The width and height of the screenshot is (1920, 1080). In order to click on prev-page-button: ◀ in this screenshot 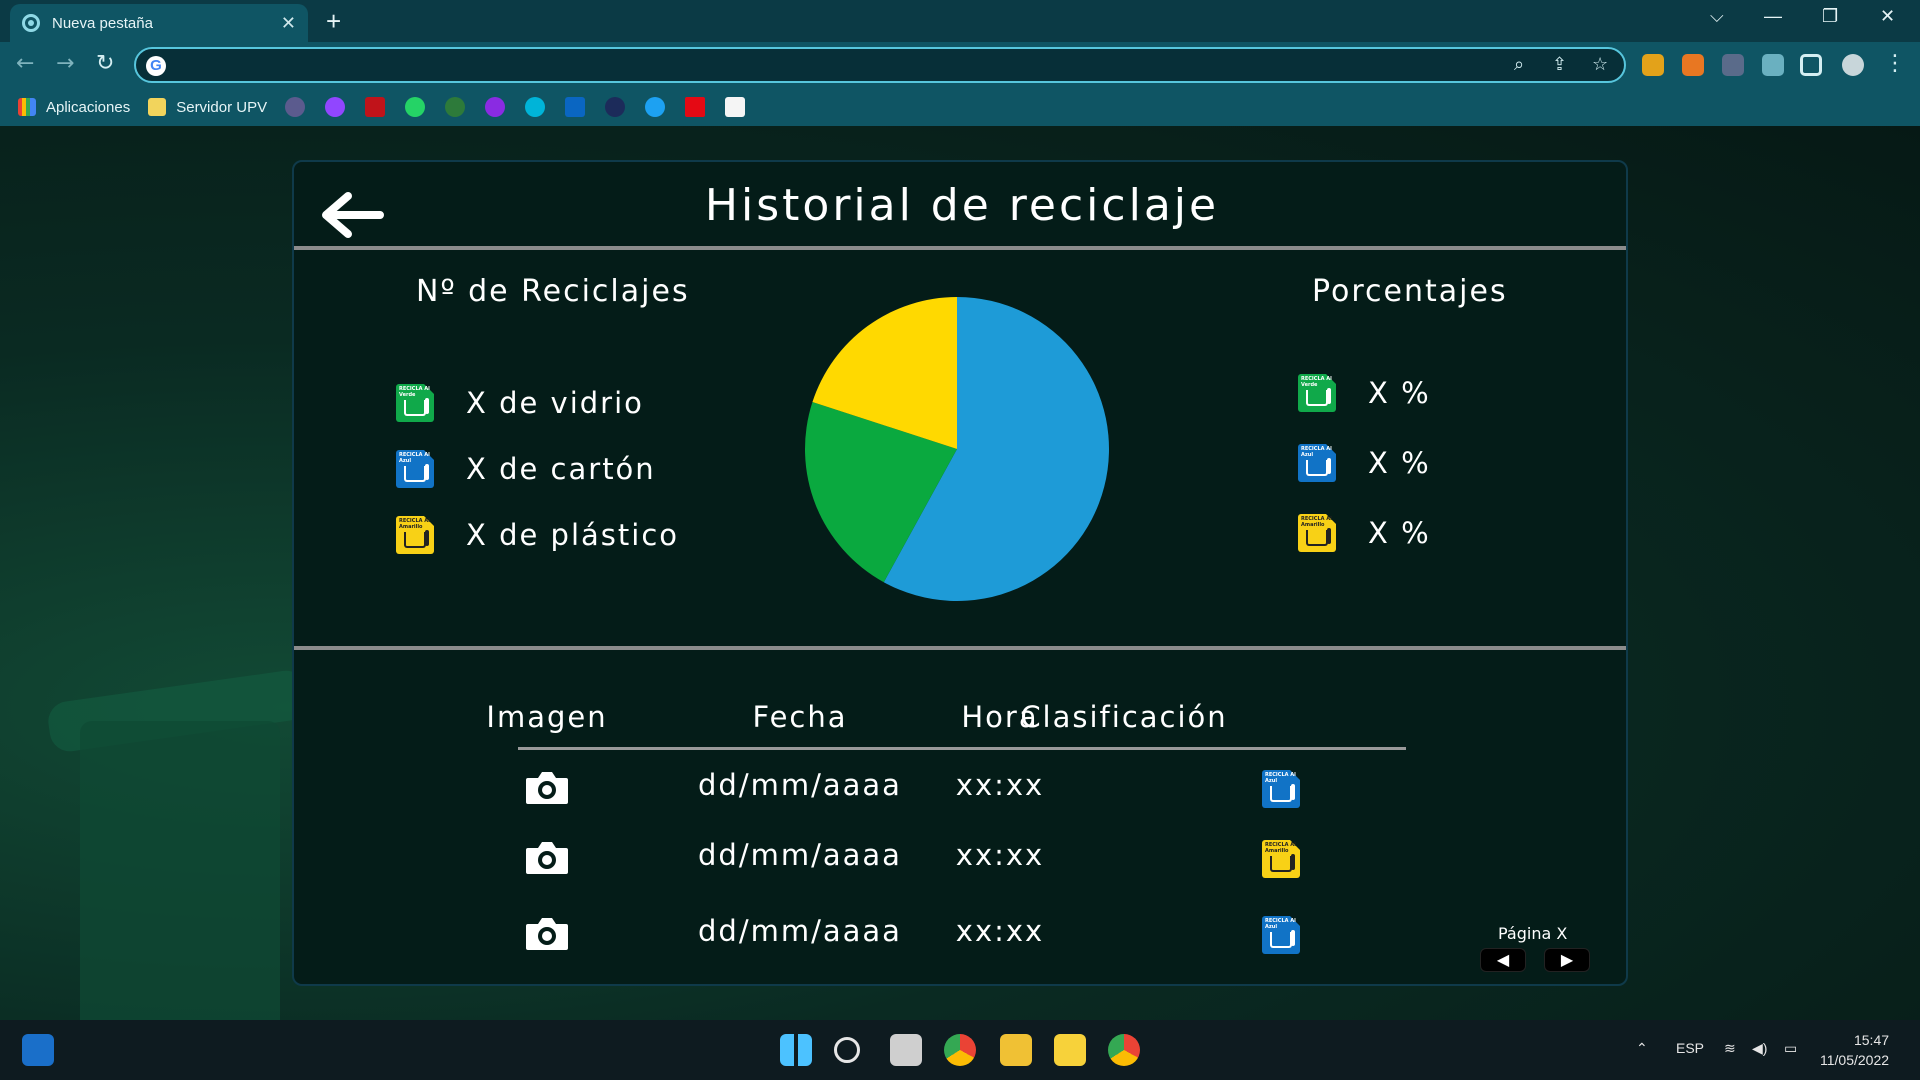, I will do `click(1503, 960)`.